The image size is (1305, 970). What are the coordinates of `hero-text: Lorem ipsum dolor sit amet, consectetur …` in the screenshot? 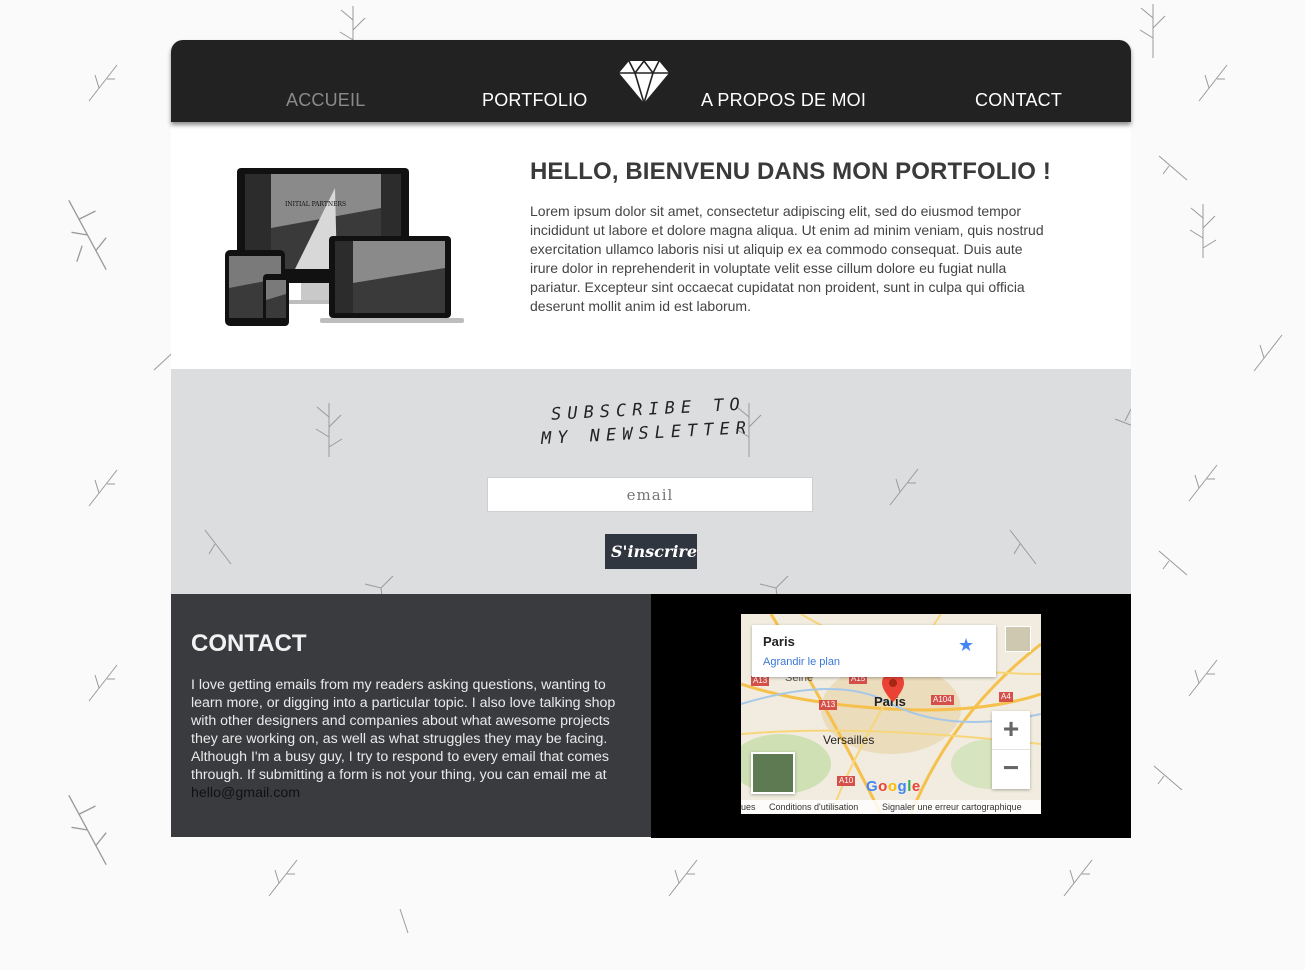 It's located at (787, 258).